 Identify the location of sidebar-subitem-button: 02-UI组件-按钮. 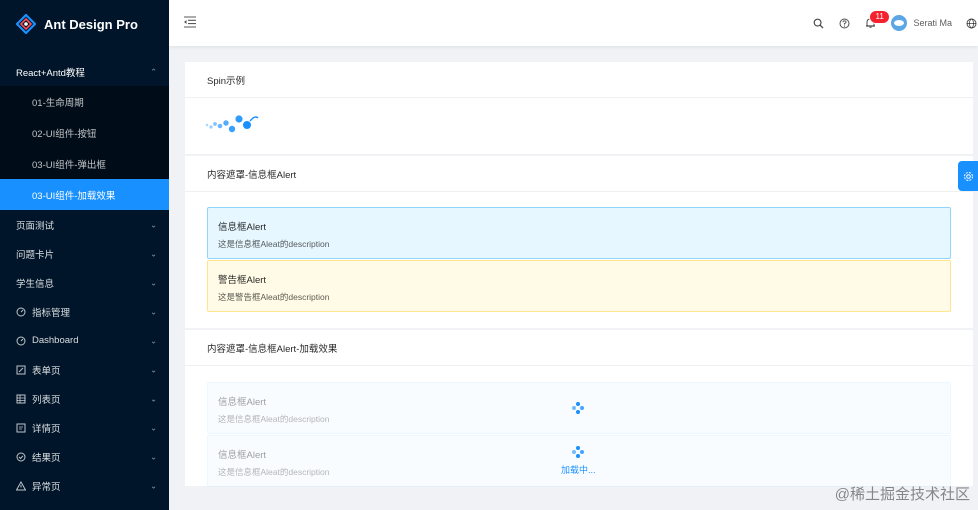
(84, 132).